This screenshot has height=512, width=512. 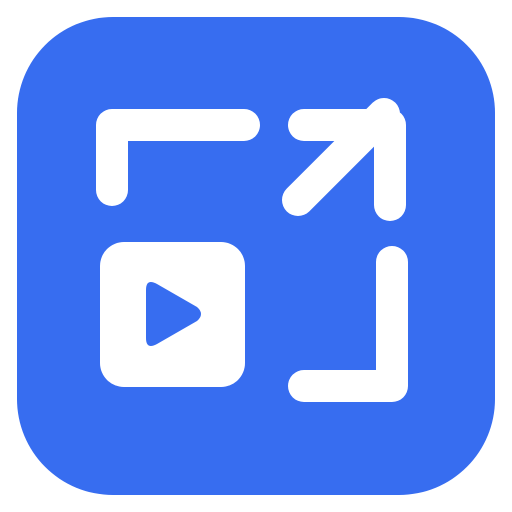 I want to click on bottom-right-corner-bracket, so click(x=348, y=324).